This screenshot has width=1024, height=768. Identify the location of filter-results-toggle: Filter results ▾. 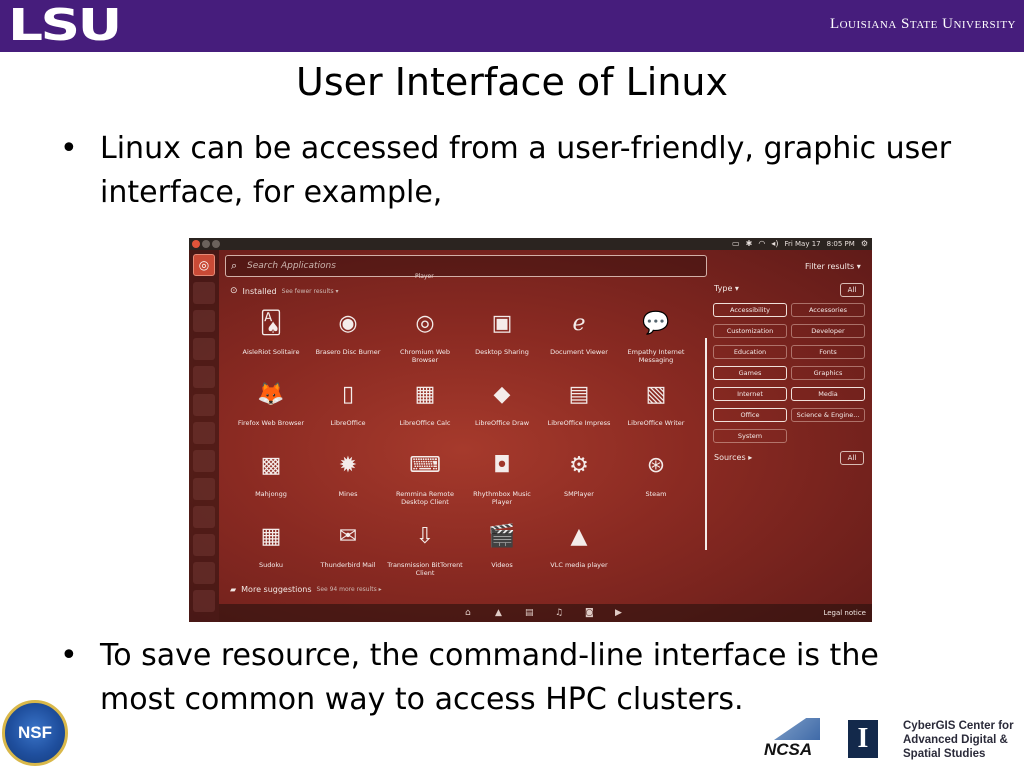
(833, 266).